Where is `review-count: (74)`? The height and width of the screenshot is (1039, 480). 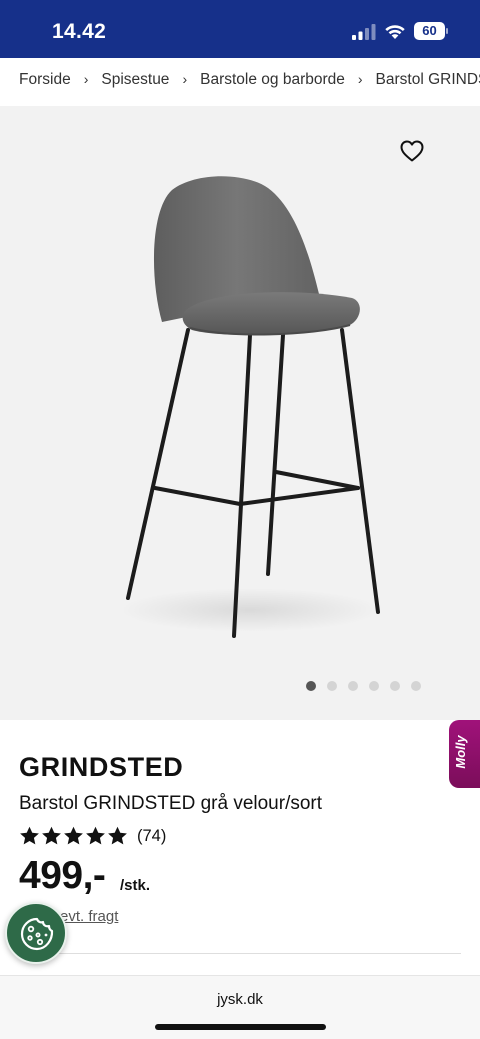
review-count: (74) is located at coordinates (152, 835).